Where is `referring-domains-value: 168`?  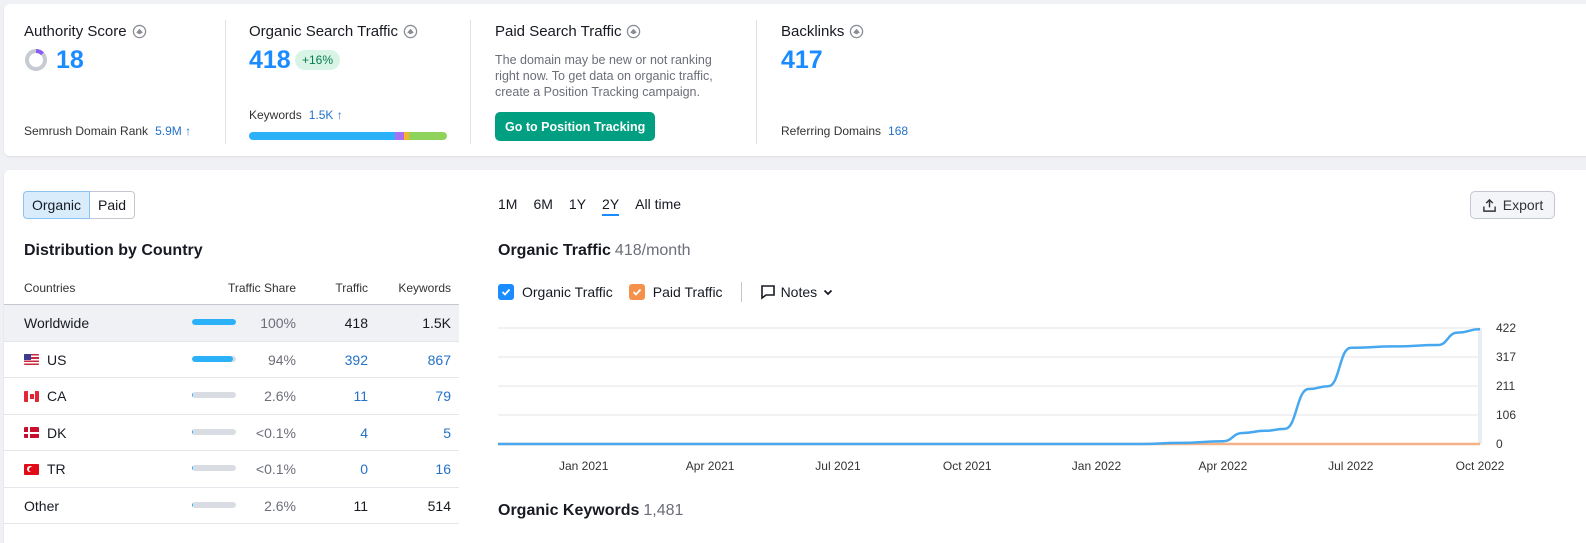
referring-domains-value: 168 is located at coordinates (898, 131).